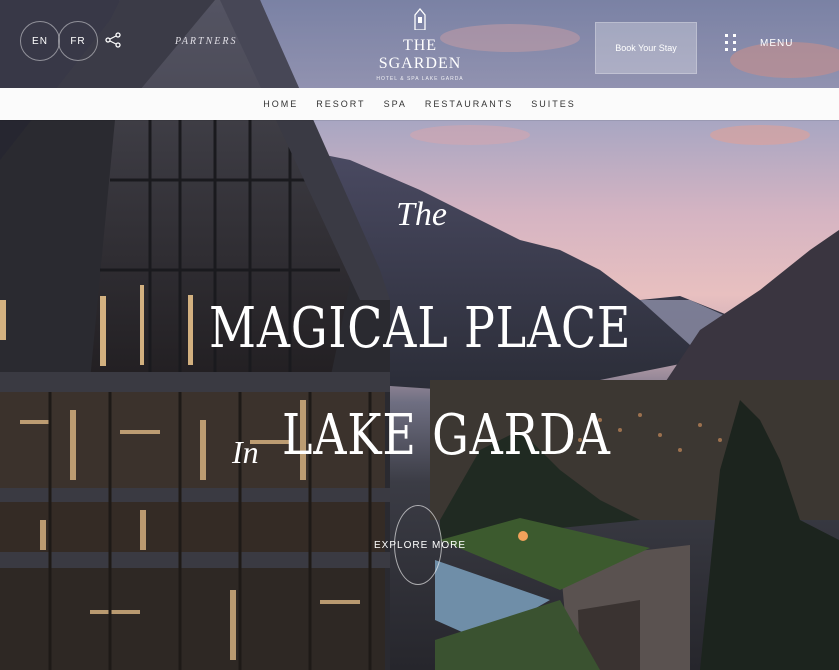 The width and height of the screenshot is (839, 670). I want to click on language-fr-button: FR, so click(78, 41).